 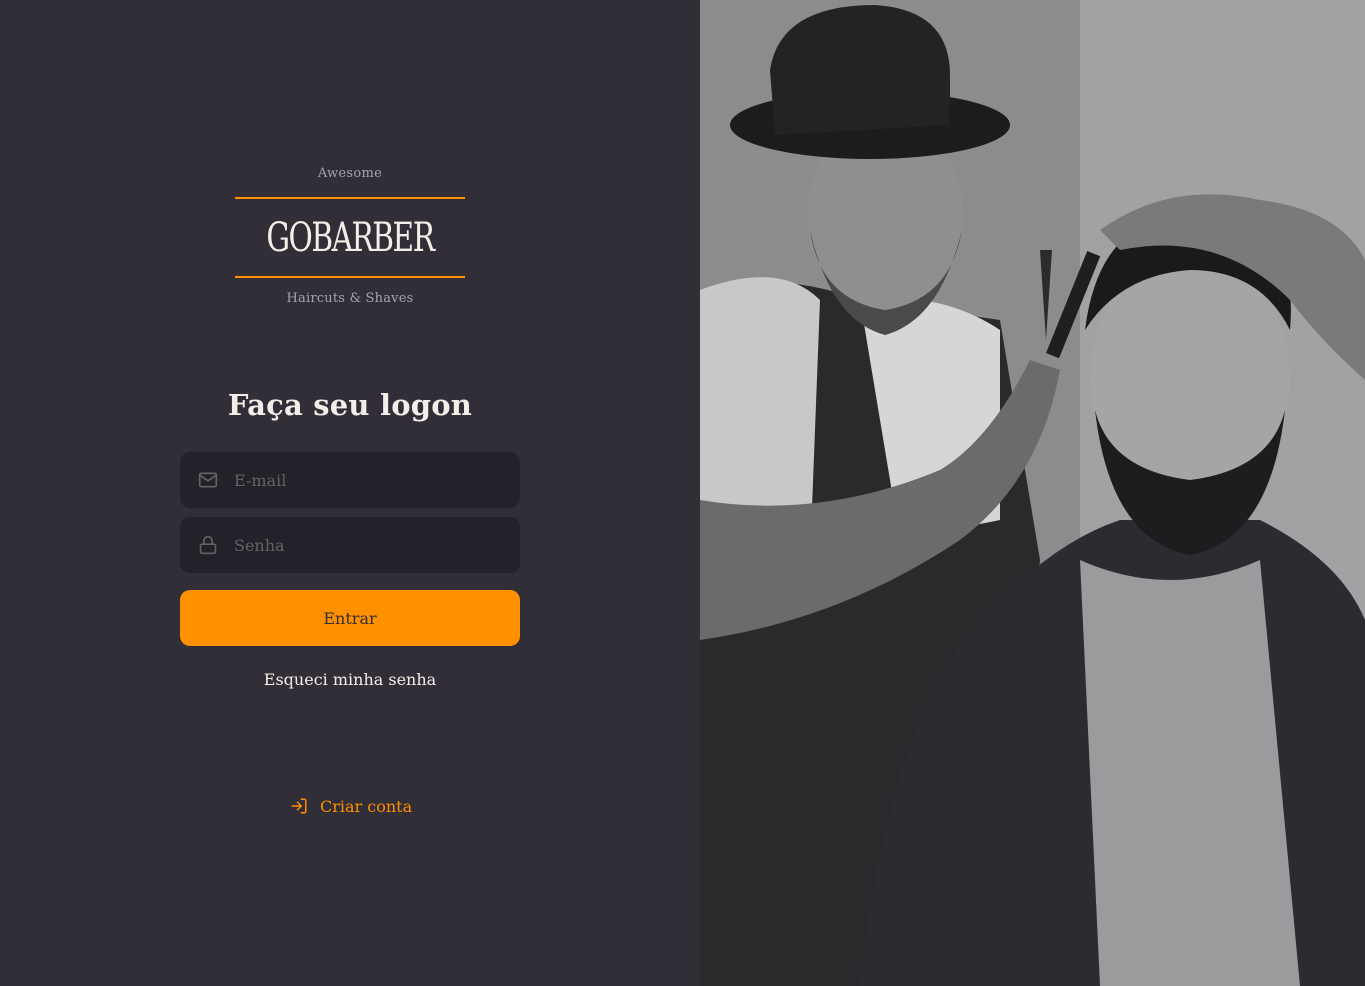 What do you see at coordinates (364, 480) in the screenshot?
I see `email-input` at bounding box center [364, 480].